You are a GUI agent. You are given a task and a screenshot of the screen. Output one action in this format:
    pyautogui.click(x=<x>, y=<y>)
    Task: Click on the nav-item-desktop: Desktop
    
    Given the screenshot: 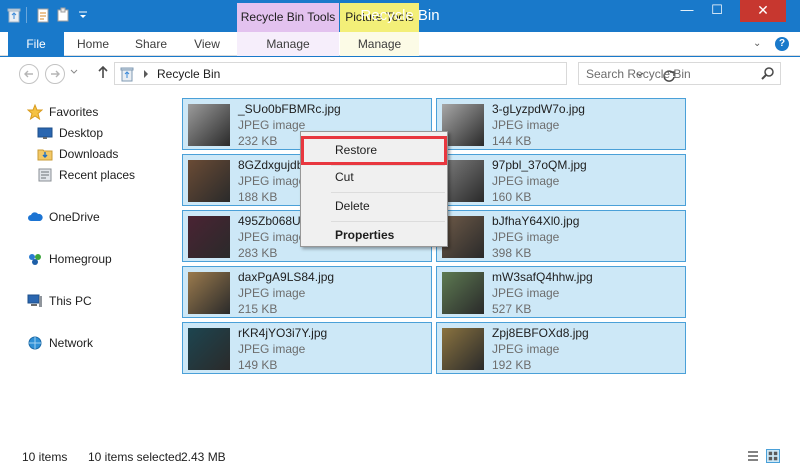 What is the action you would take?
    pyautogui.click(x=70, y=133)
    